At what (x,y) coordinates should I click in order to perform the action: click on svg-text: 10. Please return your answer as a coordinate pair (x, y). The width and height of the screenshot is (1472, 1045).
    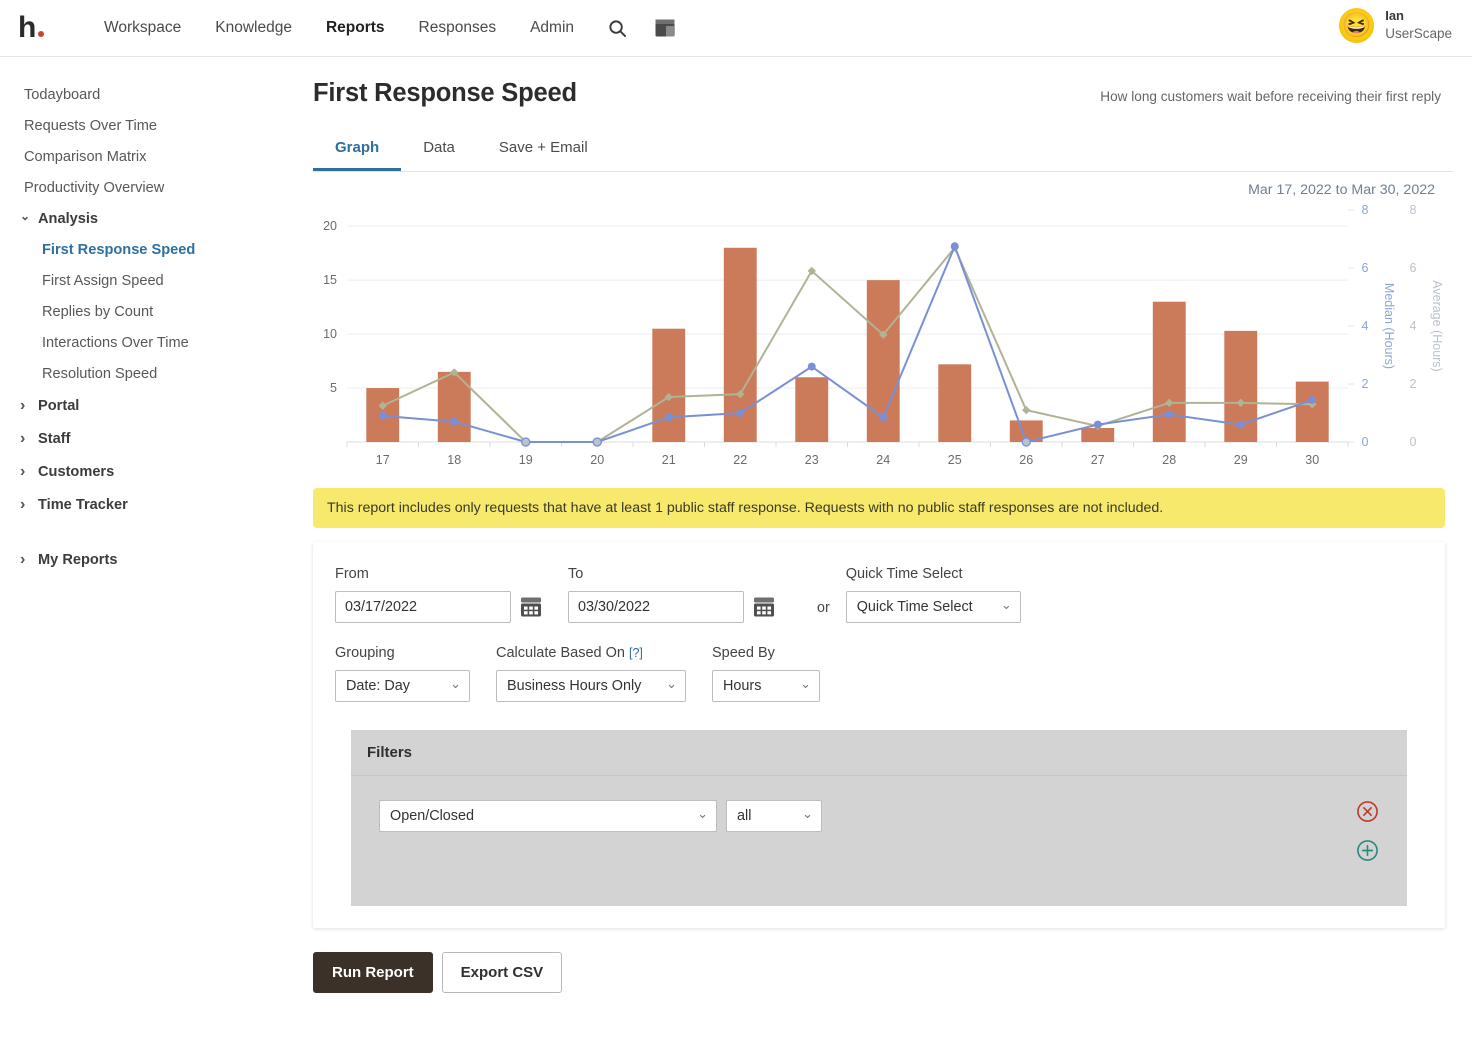
    Looking at the image, I should click on (330, 334).